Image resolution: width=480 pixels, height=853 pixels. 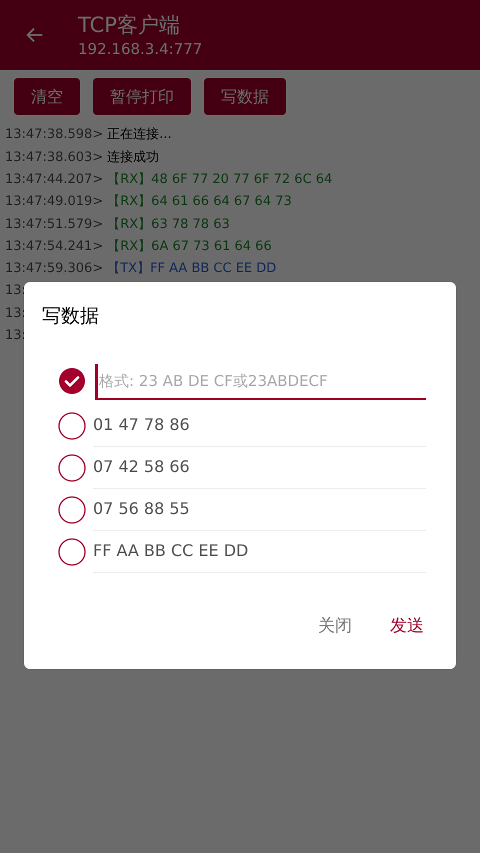 I want to click on preset-option: 01 47 78 86, so click(x=259, y=425).